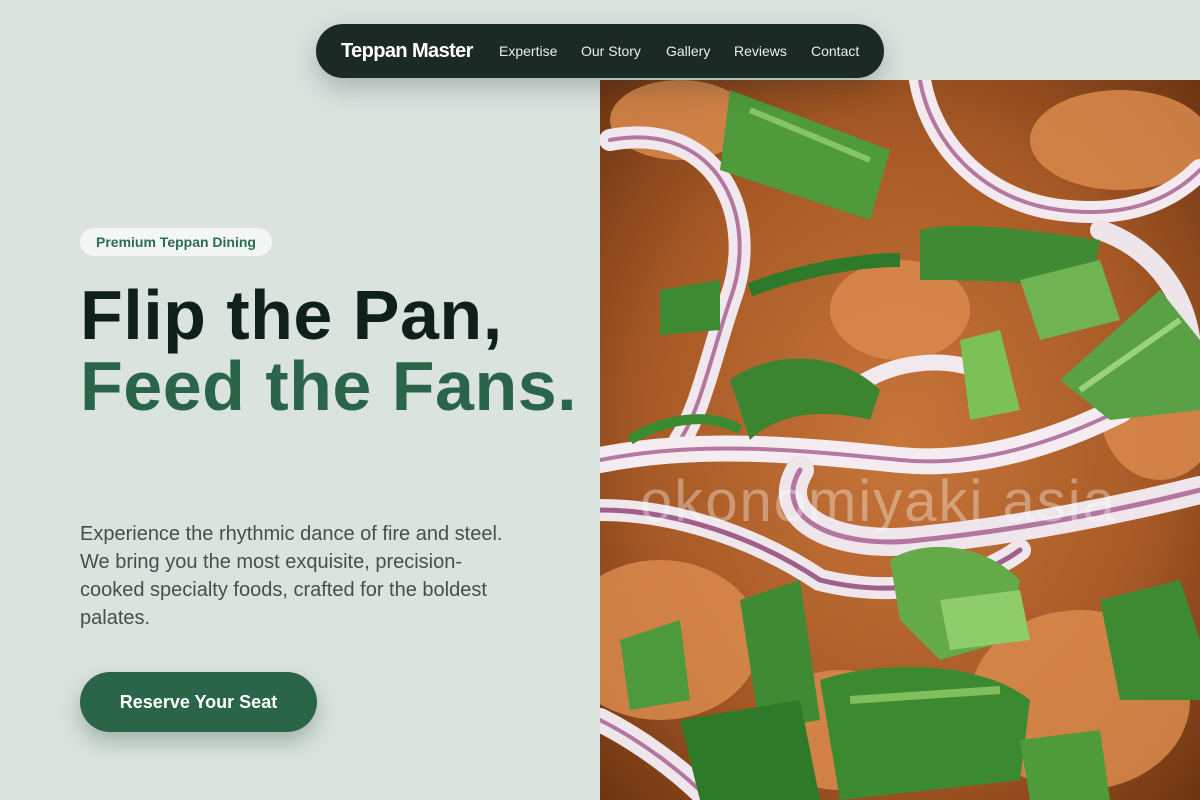  What do you see at coordinates (176, 242) in the screenshot?
I see `premium-badge: Premium Teppan Dining` at bounding box center [176, 242].